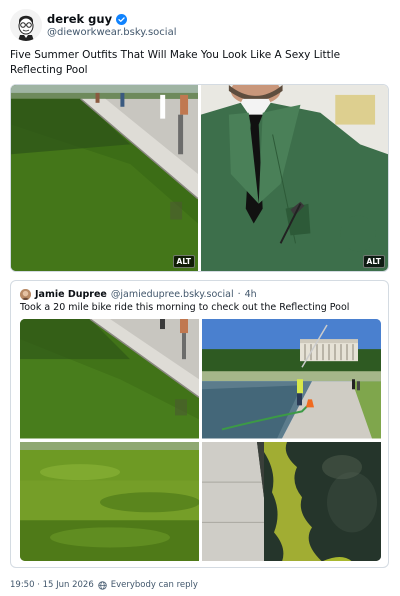 This screenshot has width=400, height=596. I want to click on author-name-row: derek guy, so click(87, 19).